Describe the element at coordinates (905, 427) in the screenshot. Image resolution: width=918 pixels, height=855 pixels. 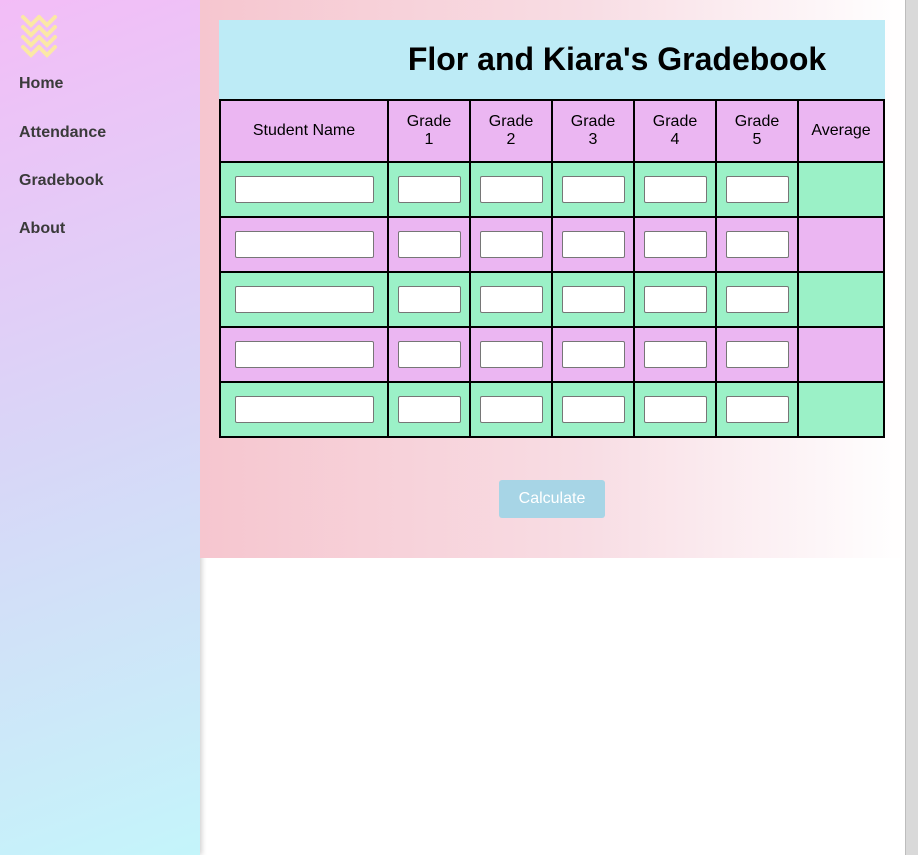
I see `scrollbar-edge` at that location.